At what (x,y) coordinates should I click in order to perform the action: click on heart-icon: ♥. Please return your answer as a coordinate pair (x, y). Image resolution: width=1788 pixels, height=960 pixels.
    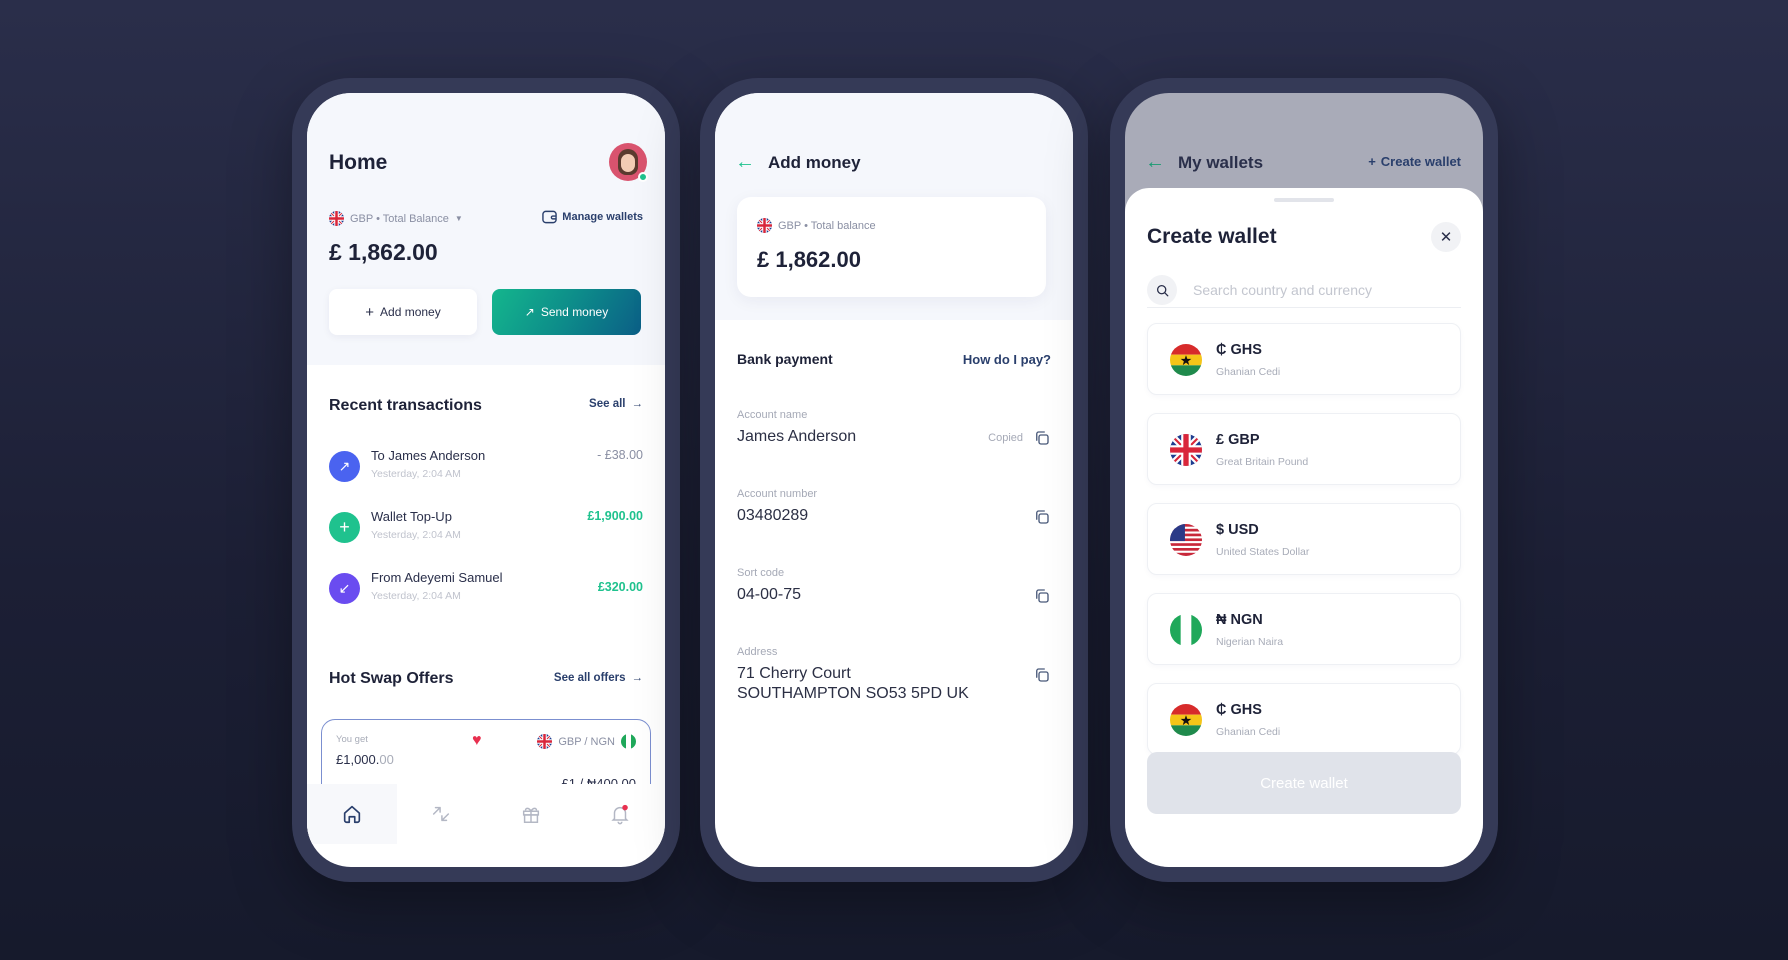
    Looking at the image, I should click on (477, 741).